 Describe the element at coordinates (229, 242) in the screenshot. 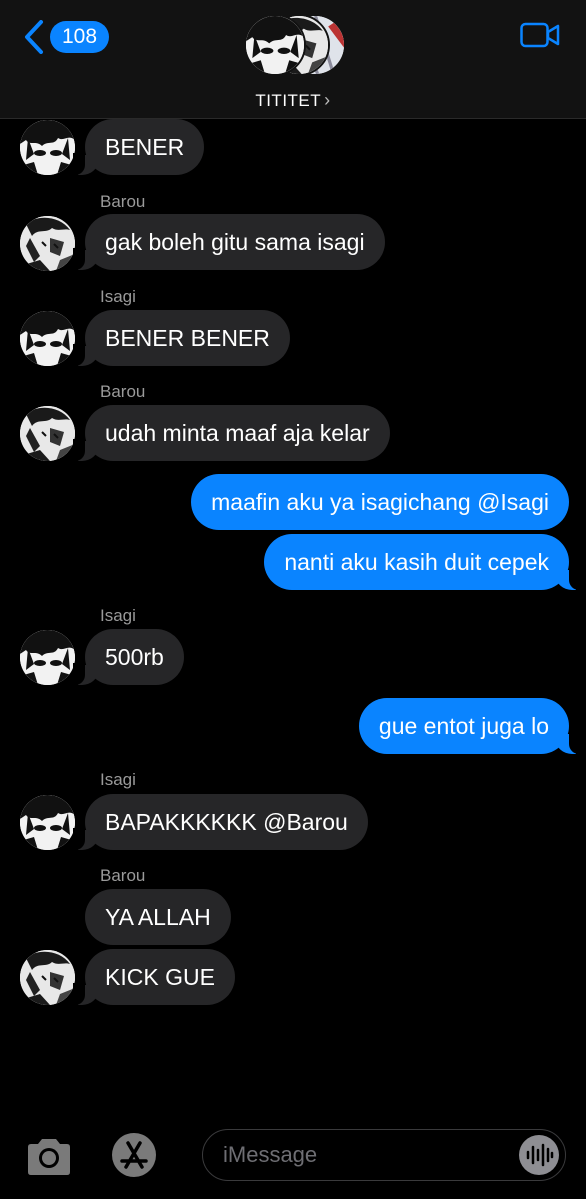

I see `message-bubble: gak boleh gitu sama isagi` at that location.